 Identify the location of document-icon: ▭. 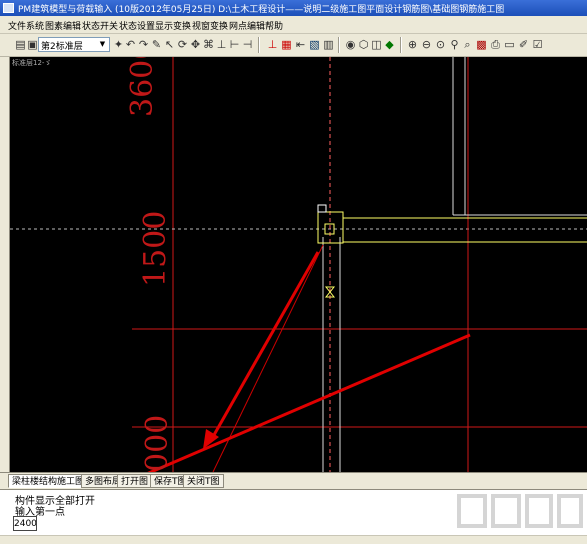
(509, 44).